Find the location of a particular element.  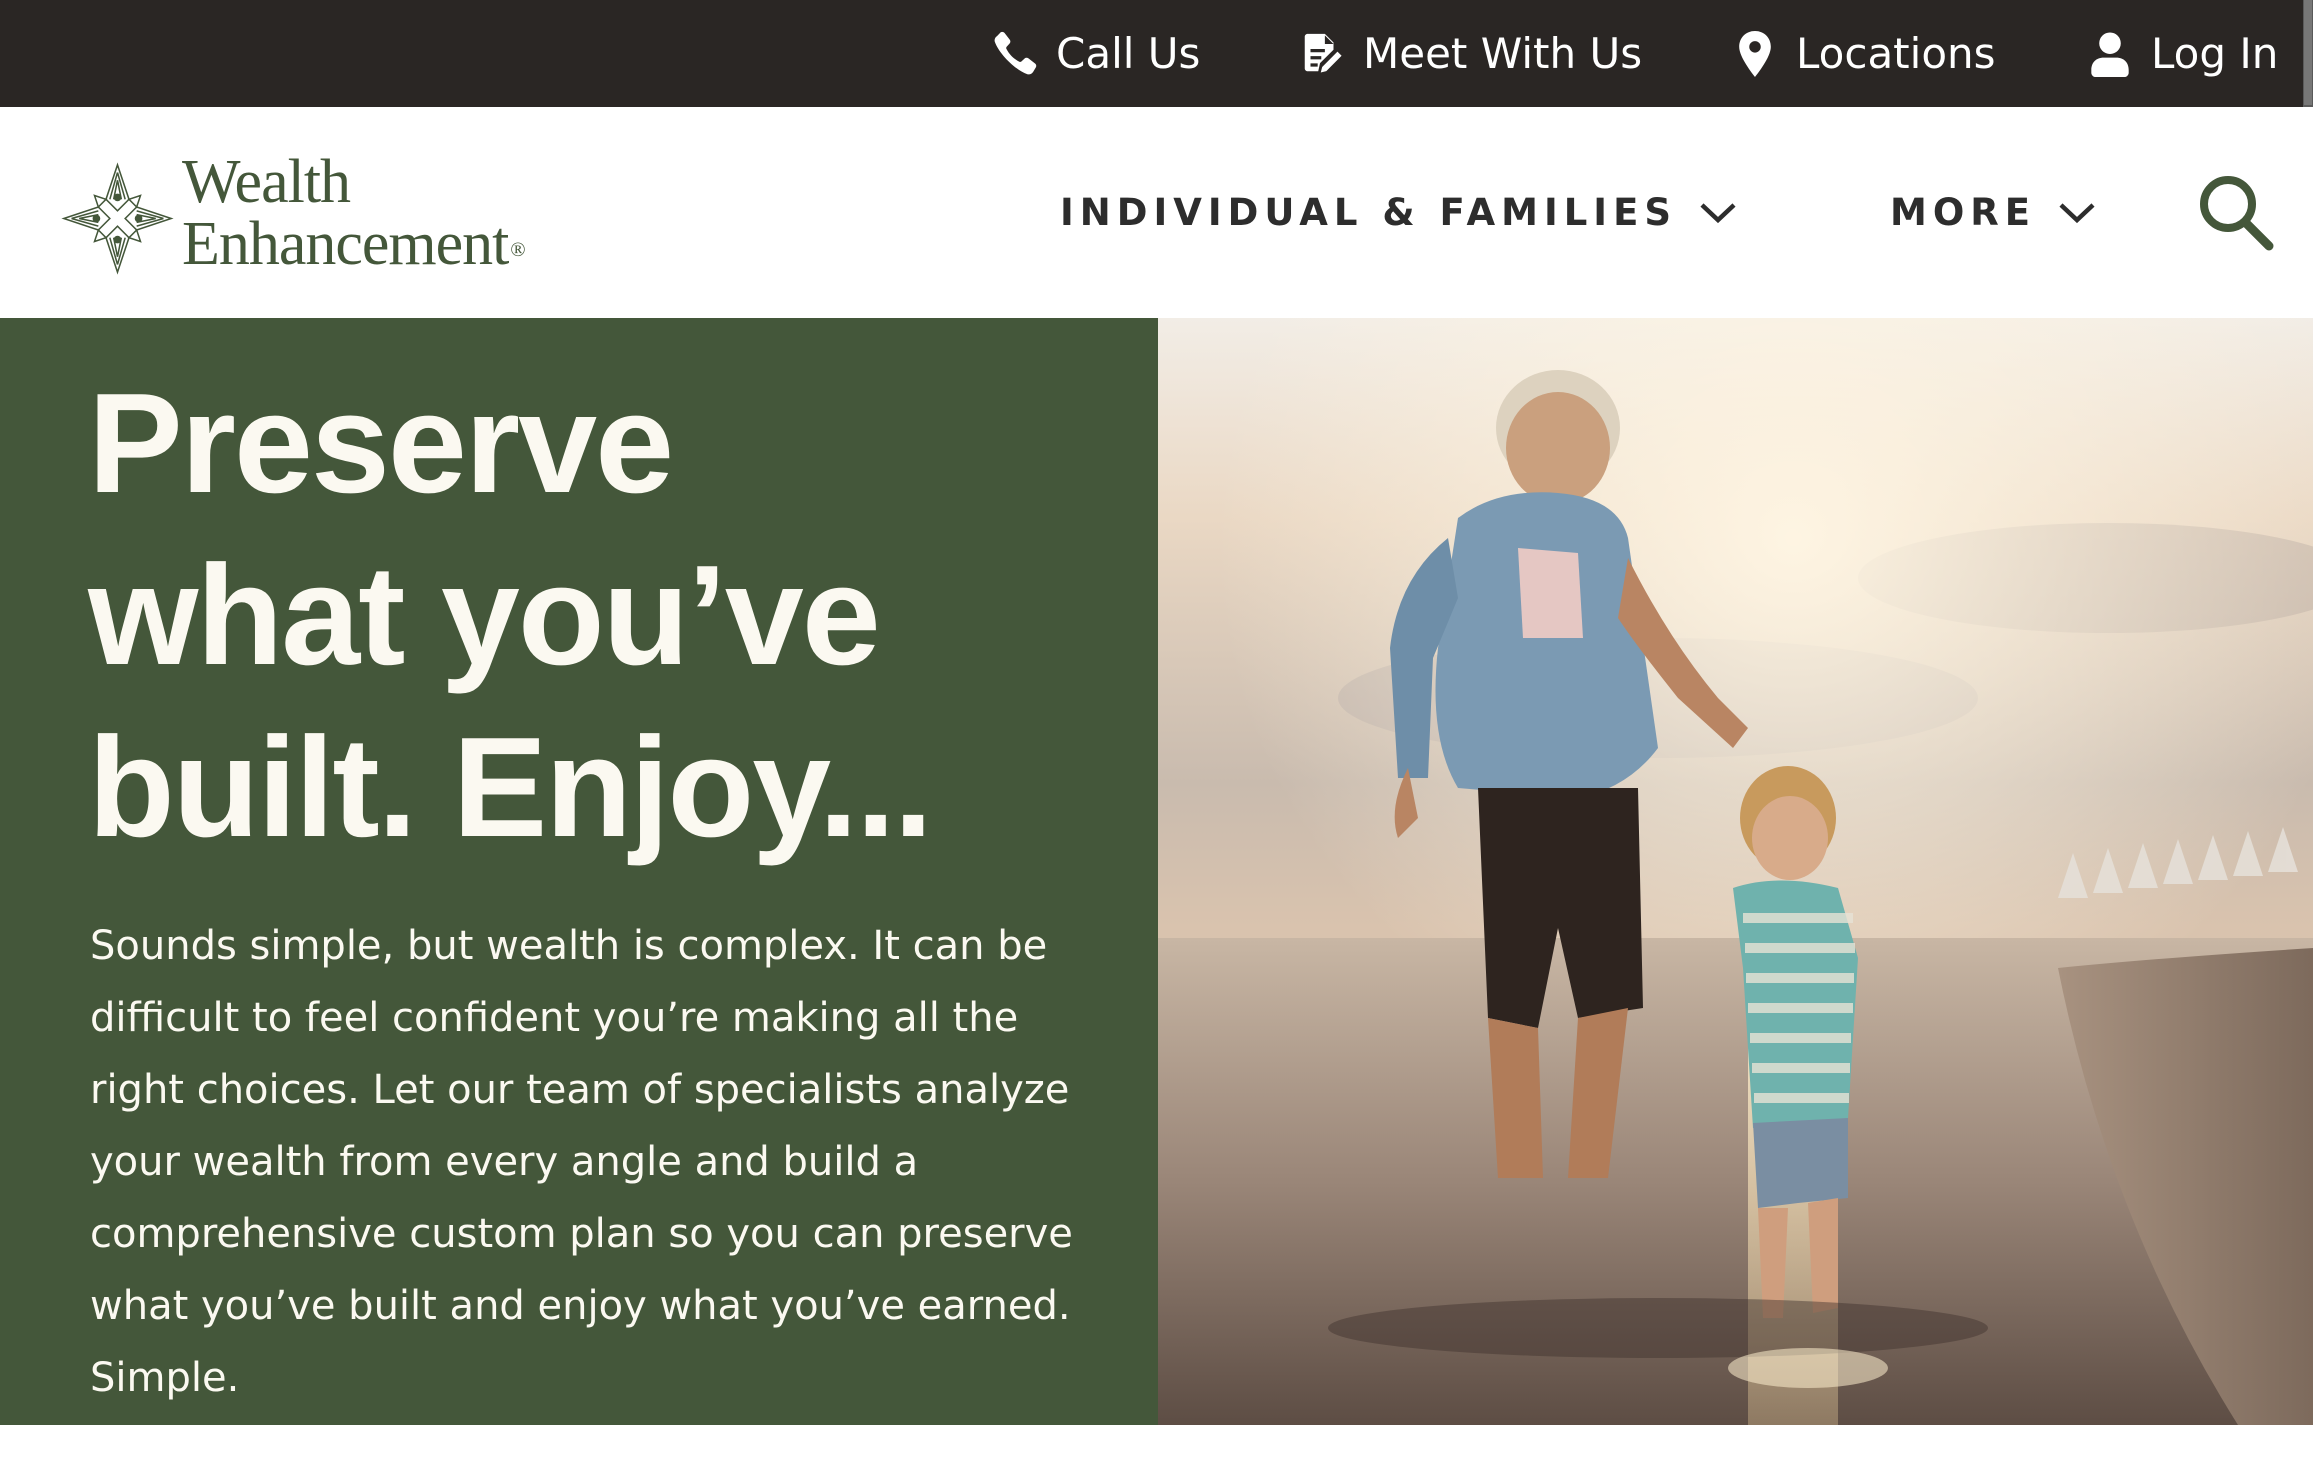

brand-wordmark: Wealth Enhancement ® is located at coordinates (354, 213).